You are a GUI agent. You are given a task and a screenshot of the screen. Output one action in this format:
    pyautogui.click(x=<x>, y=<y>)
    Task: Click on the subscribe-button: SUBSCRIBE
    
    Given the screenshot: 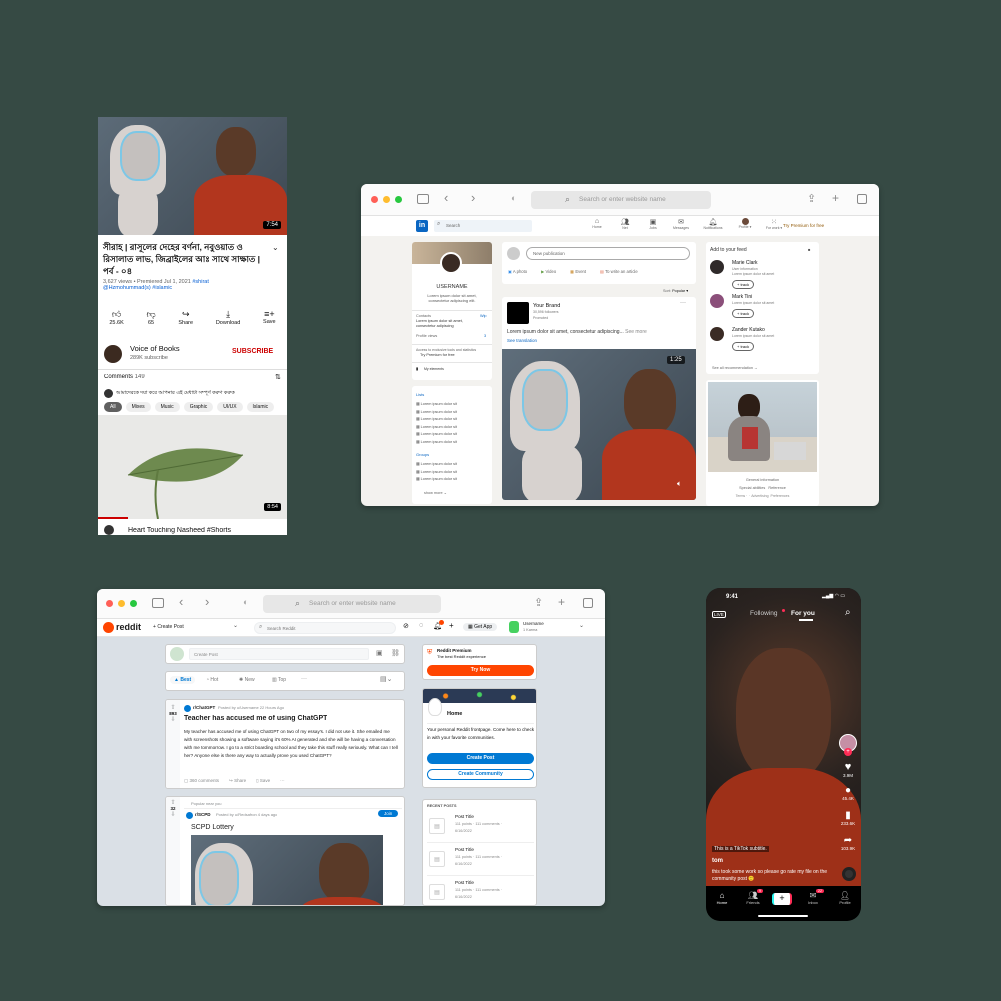 What is the action you would take?
    pyautogui.click(x=252, y=351)
    